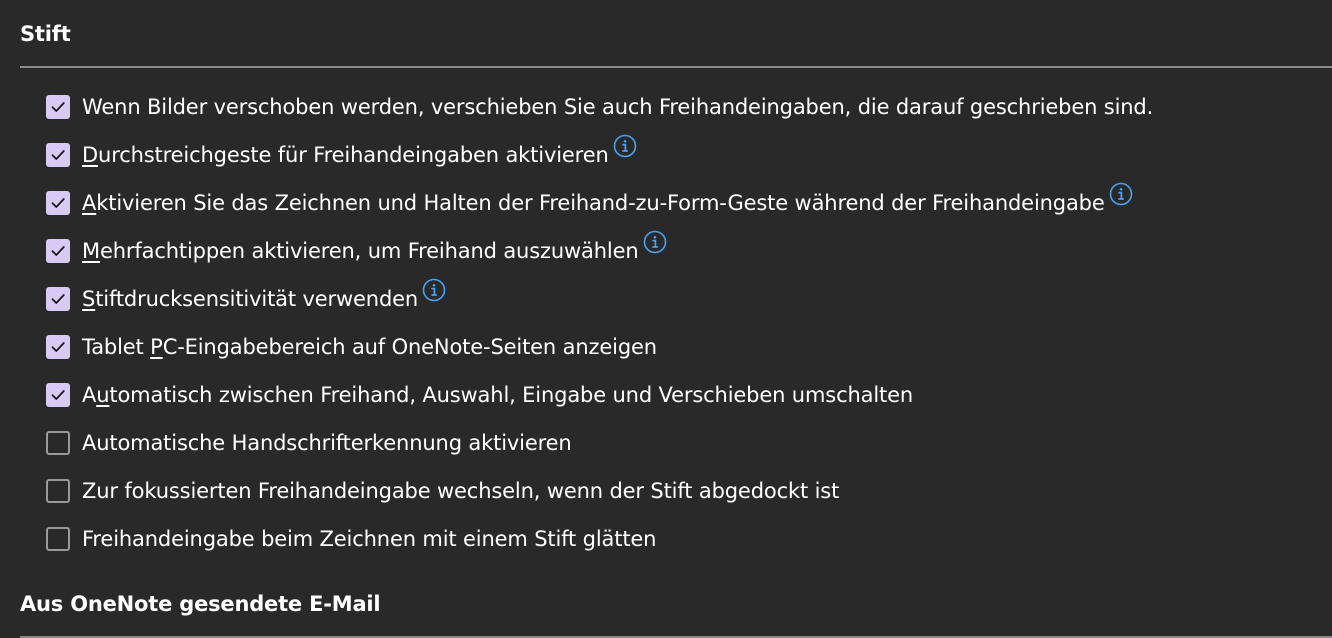 The width and height of the screenshot is (1332, 638). I want to click on option-label: Stiftdrucksensitivität verwenden, so click(250, 299).